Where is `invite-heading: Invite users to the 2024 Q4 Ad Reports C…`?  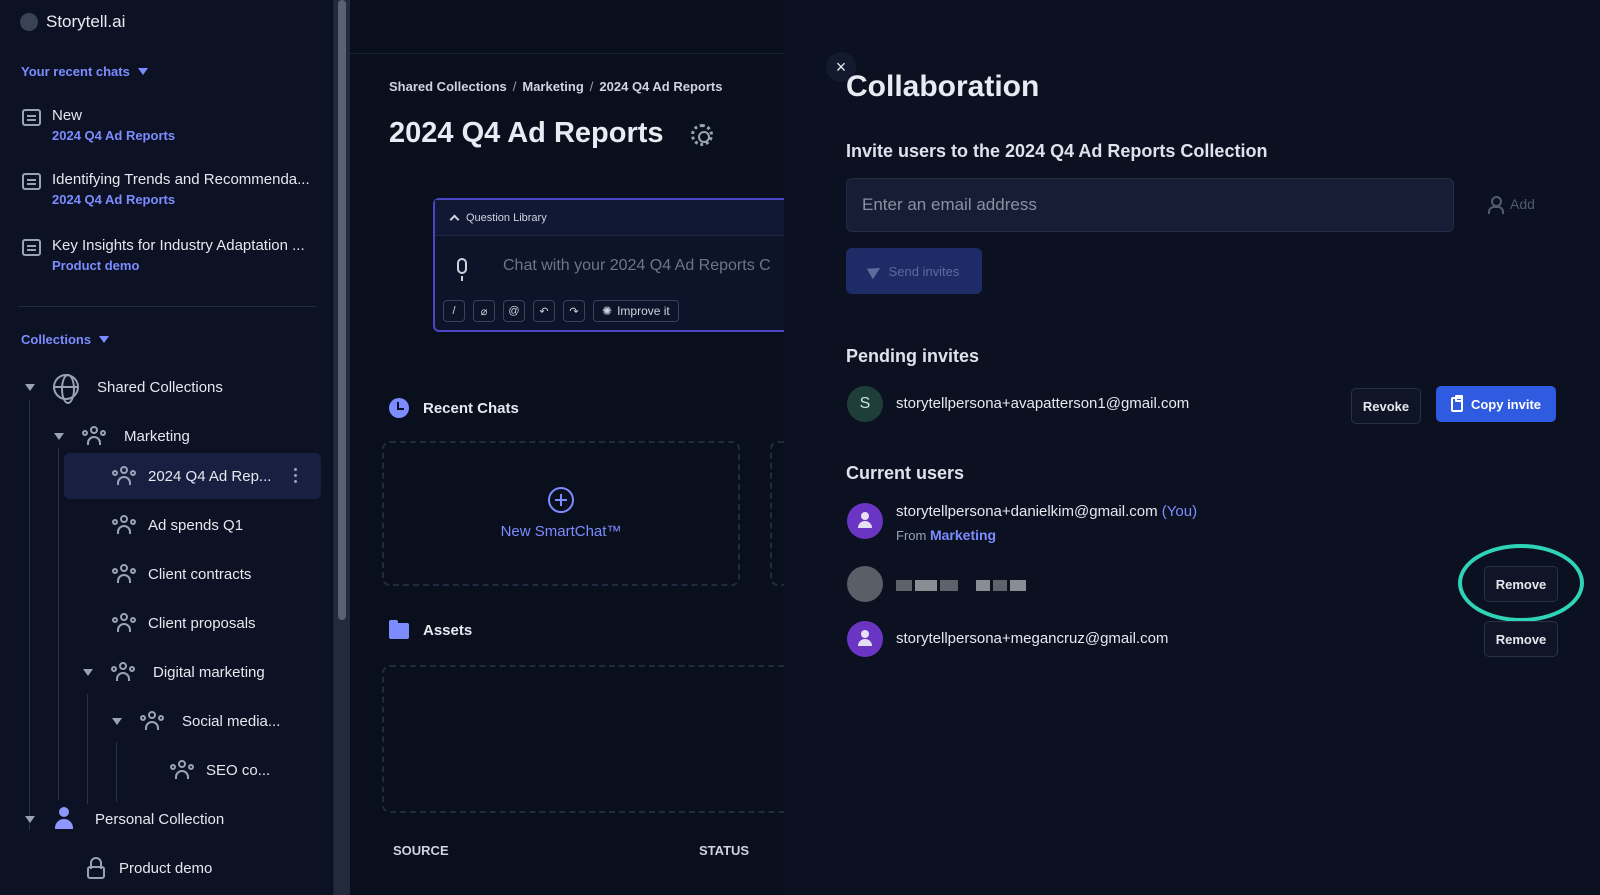 invite-heading: Invite users to the 2024 Q4 Ad Reports C… is located at coordinates (1057, 151).